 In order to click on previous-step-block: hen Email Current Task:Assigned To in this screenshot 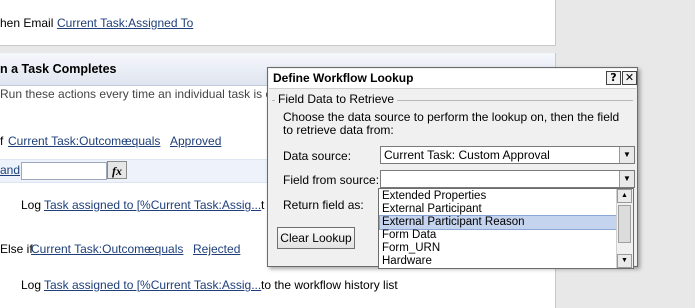, I will do `click(278, 23)`.